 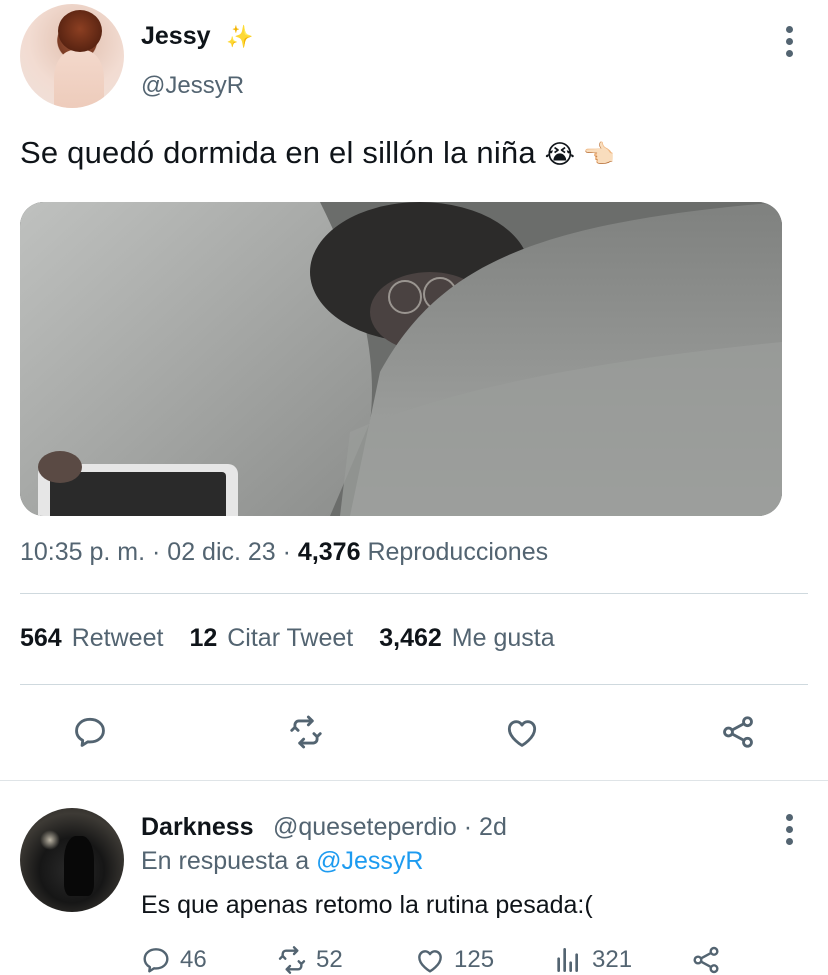 I want to click on reply-text: Es que apenas retomo la rutina pesada:(, so click(x=367, y=905).